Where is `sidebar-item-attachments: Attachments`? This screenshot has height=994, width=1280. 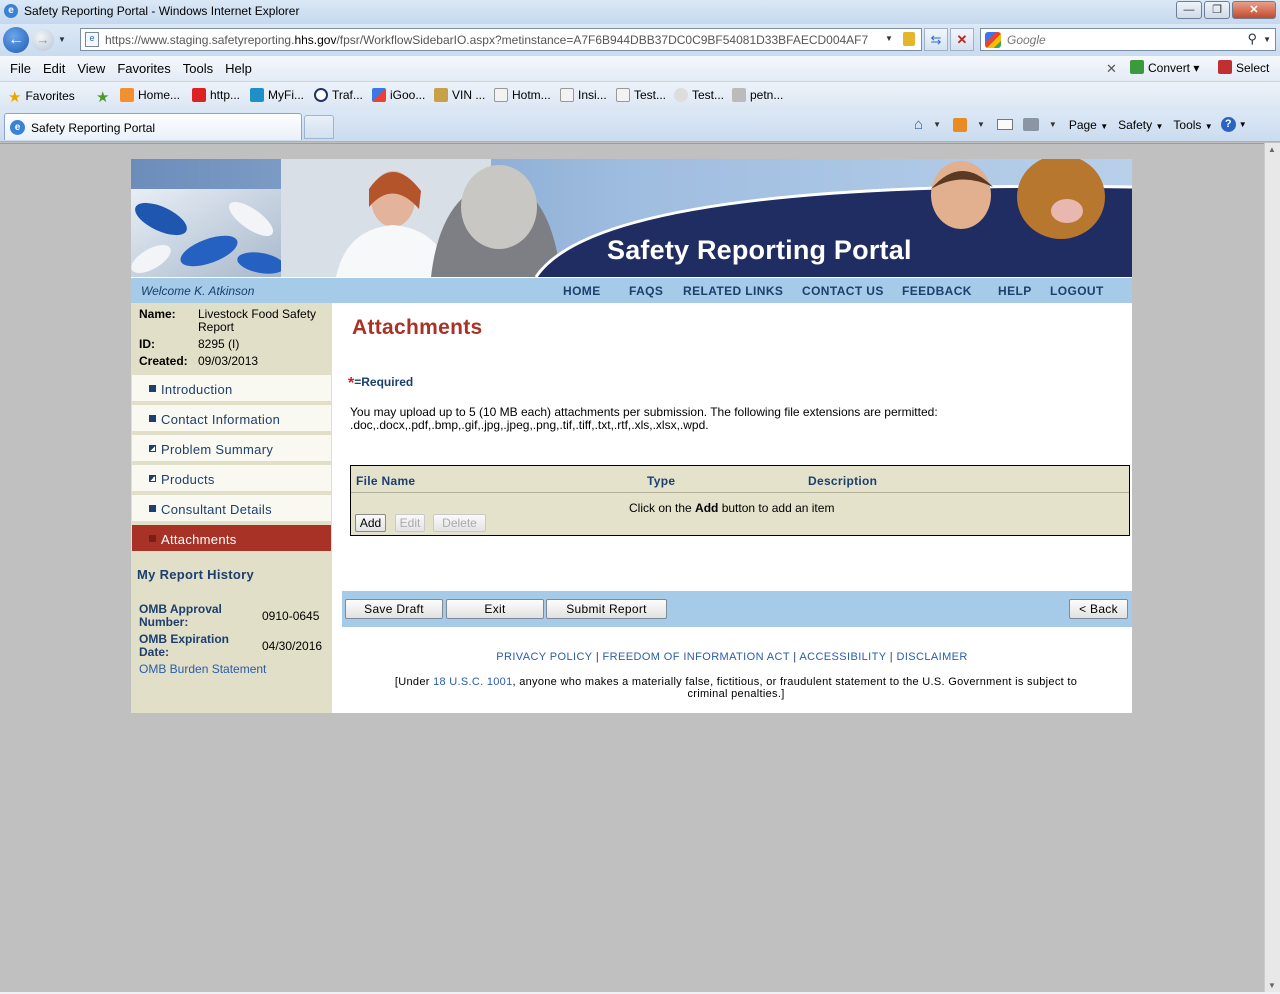
sidebar-item-attachments: Attachments is located at coordinates (231, 539).